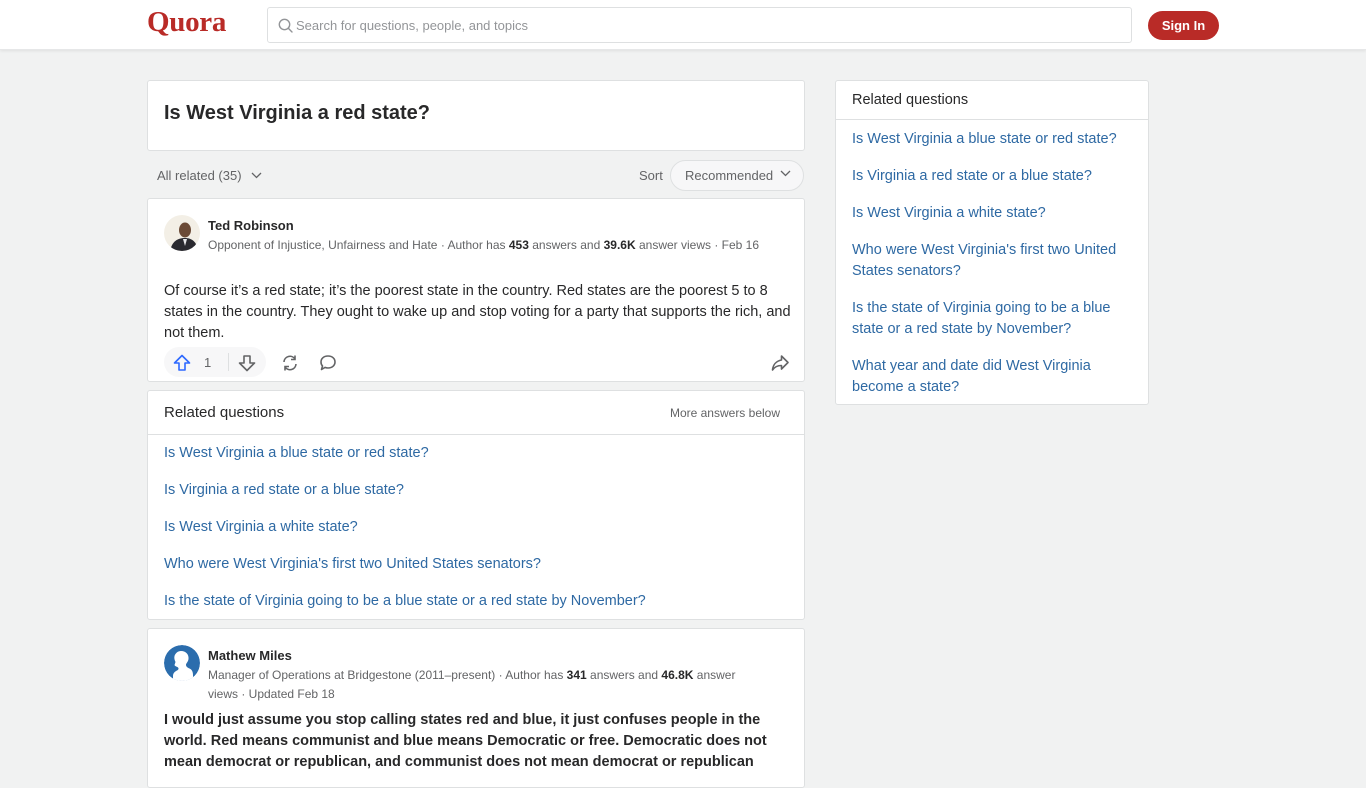 The height and width of the screenshot is (788, 1366). Describe the element at coordinates (251, 225) in the screenshot. I see `author-name: Ted Robinson` at that location.